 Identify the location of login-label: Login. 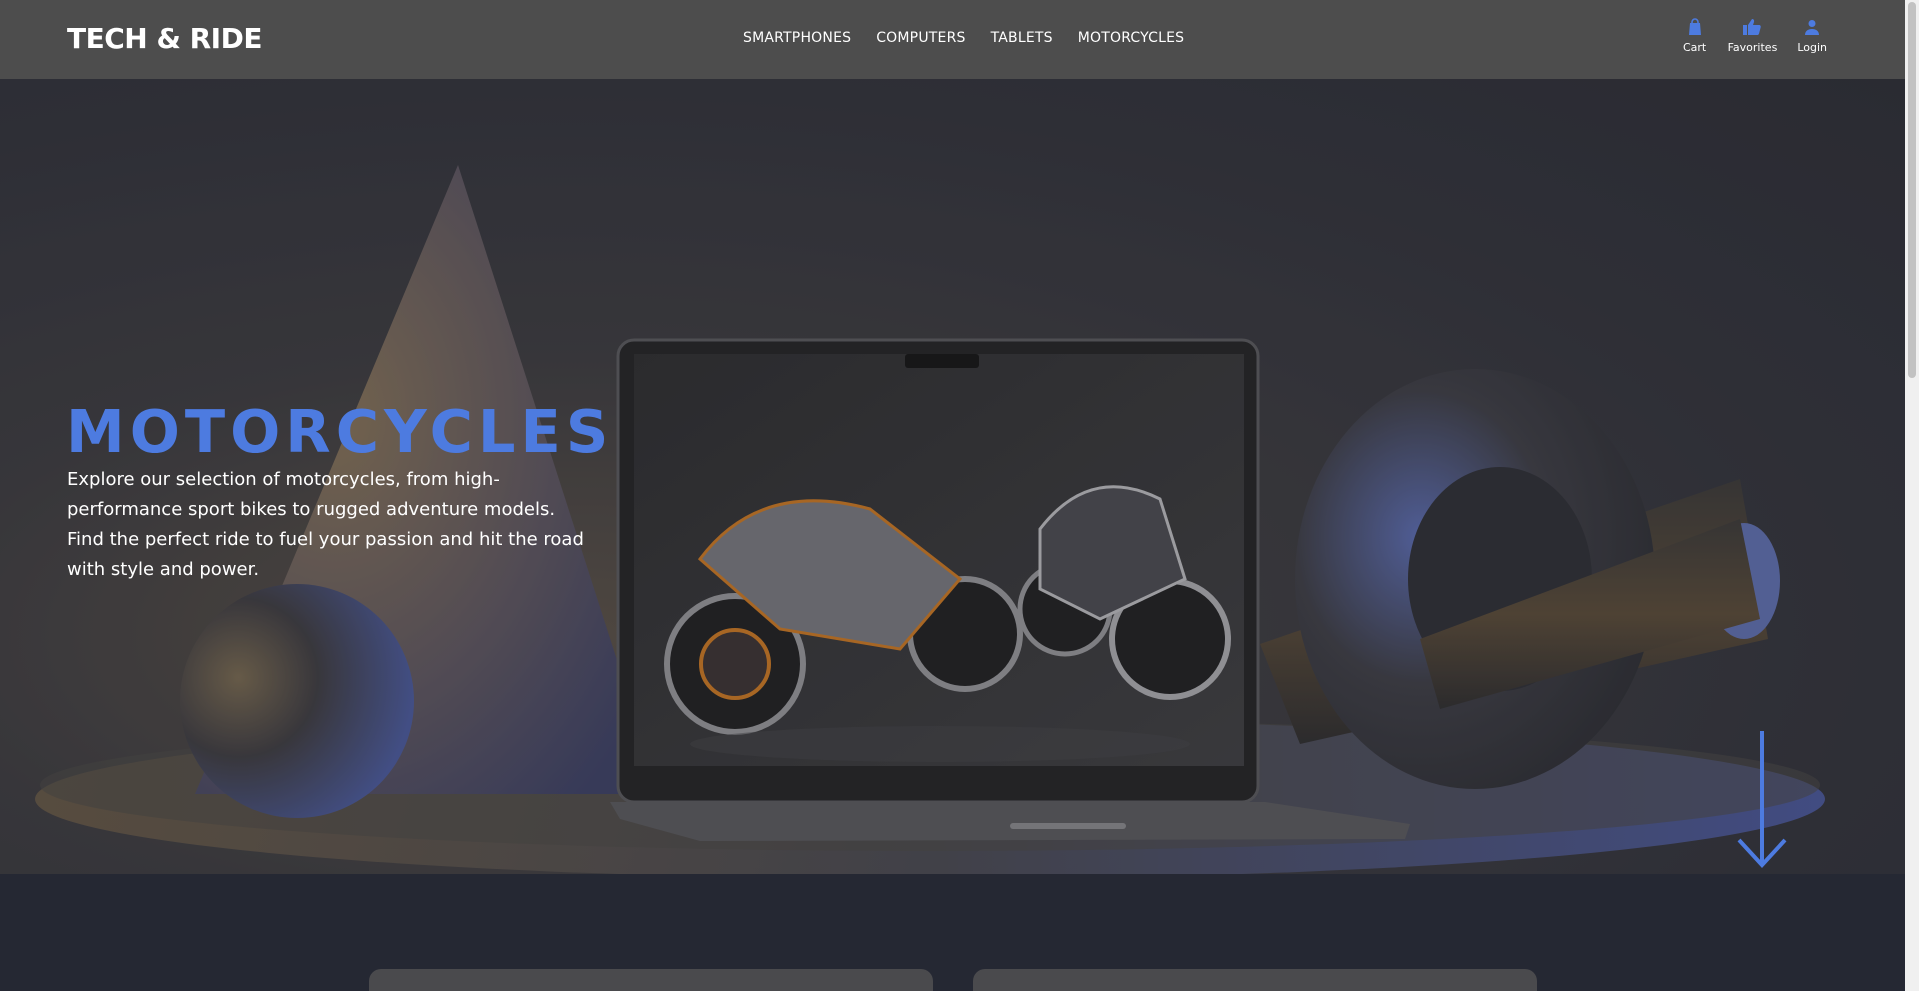
(1812, 47).